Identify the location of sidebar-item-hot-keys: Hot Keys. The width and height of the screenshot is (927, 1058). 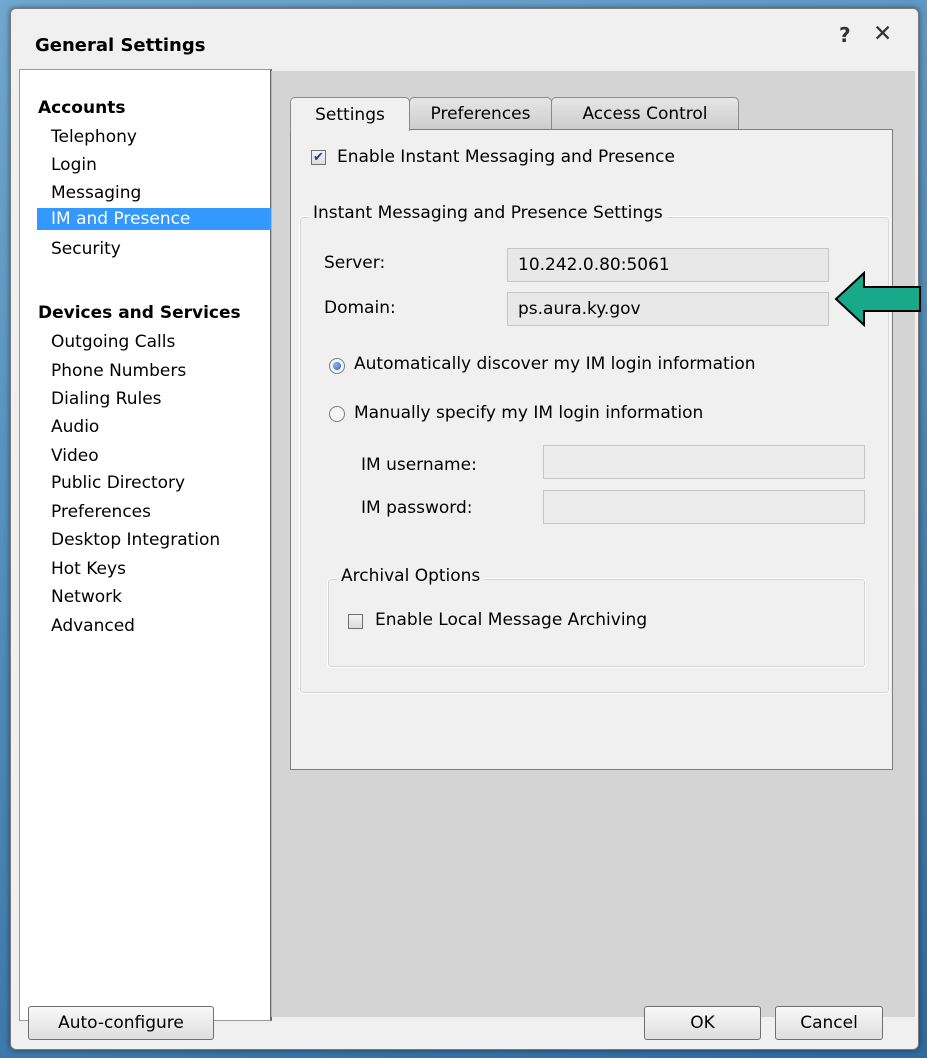
(88, 569).